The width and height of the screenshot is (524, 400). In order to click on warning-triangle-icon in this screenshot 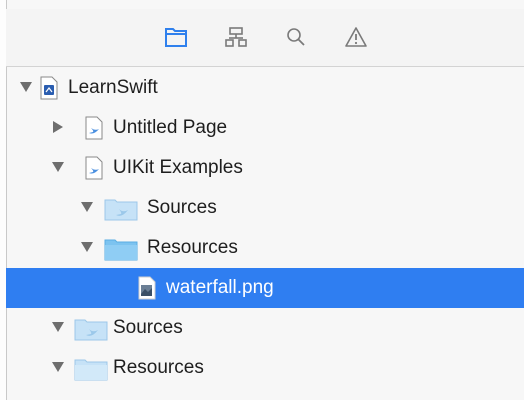, I will do `click(356, 37)`.